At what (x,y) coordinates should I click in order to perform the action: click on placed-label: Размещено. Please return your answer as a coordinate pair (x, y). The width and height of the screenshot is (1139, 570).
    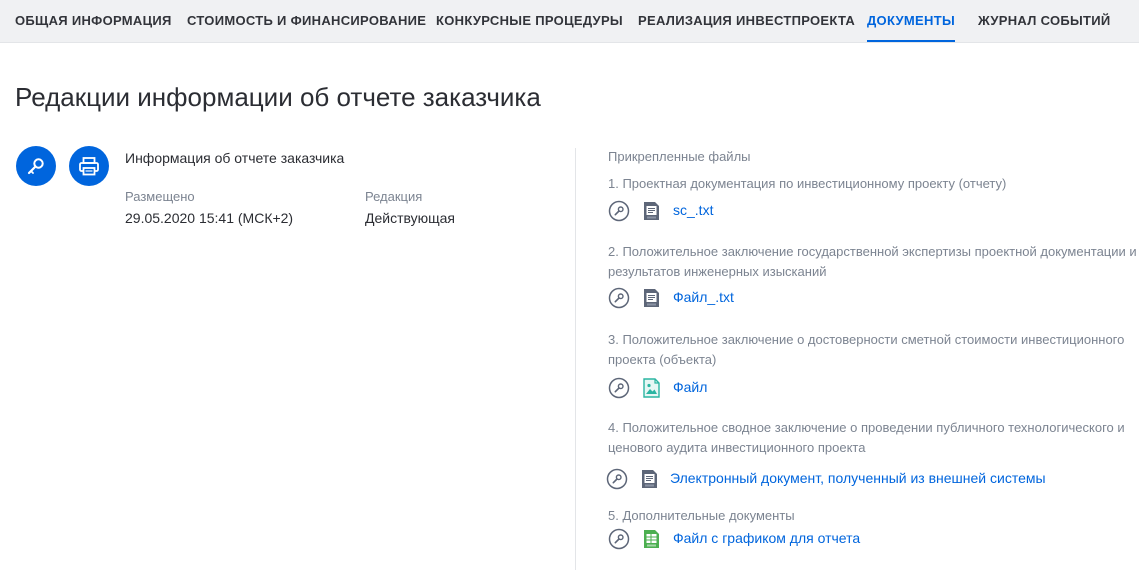
    Looking at the image, I should click on (160, 196).